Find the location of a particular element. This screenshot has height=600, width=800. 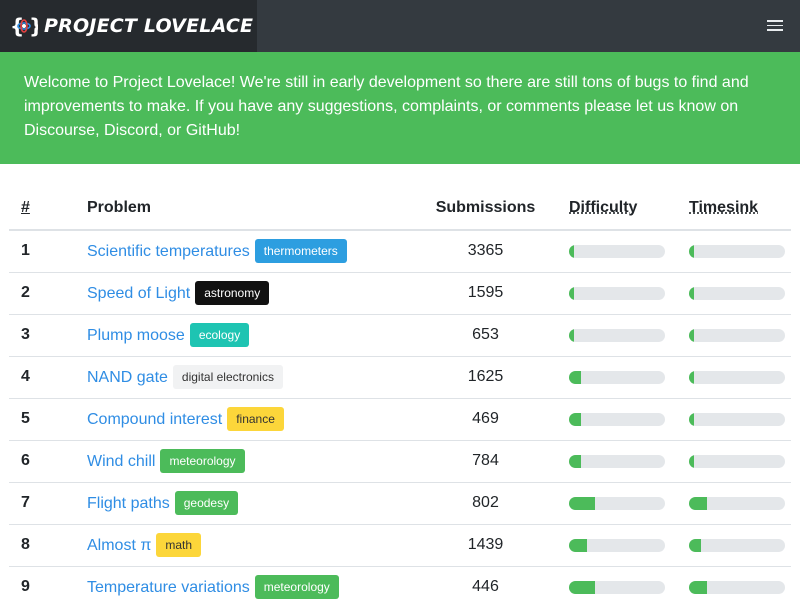

problem-link: Temperature variations is located at coordinates (168, 587).